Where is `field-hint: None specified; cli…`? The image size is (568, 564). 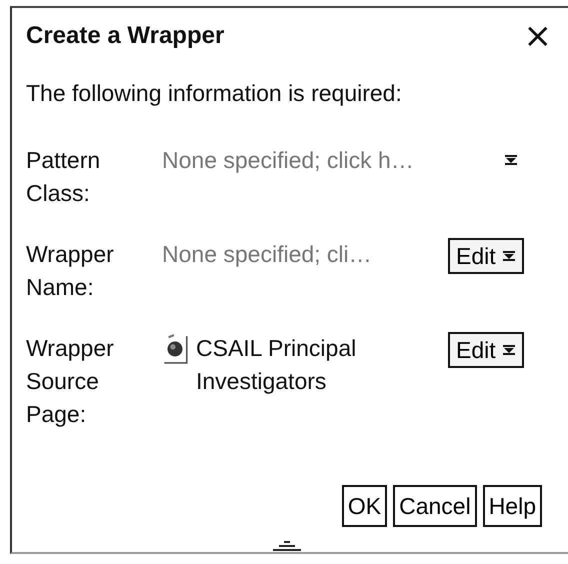 field-hint: None specified; cli… is located at coordinates (267, 254).